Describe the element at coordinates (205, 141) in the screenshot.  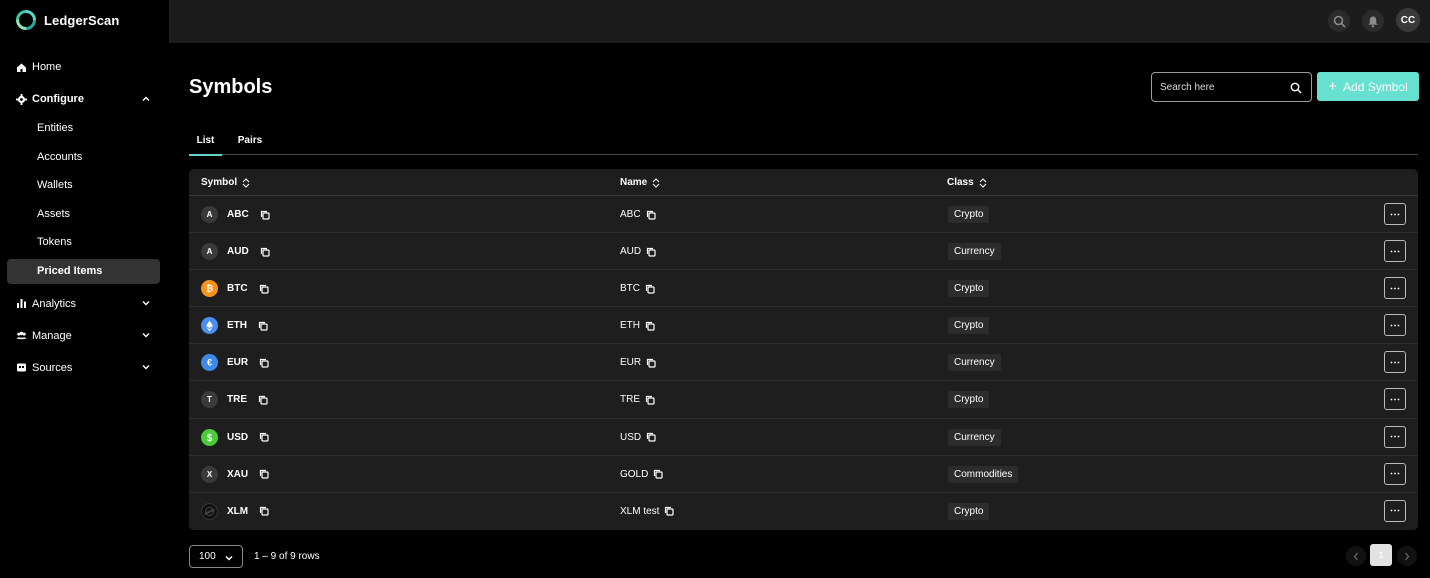
I see `tab-list: List` at that location.